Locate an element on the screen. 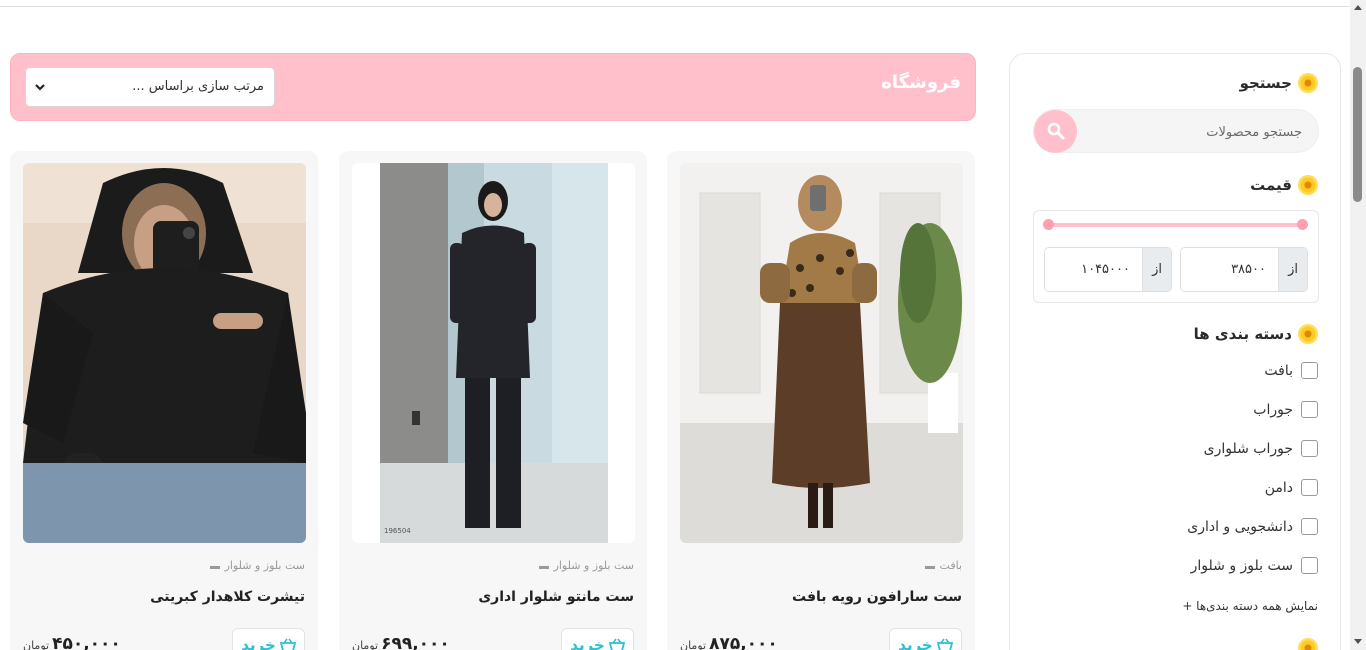 This screenshot has height=650, width=1366. product-price: ۶۹۹,۰۰۰ تومان is located at coordinates (401, 642).